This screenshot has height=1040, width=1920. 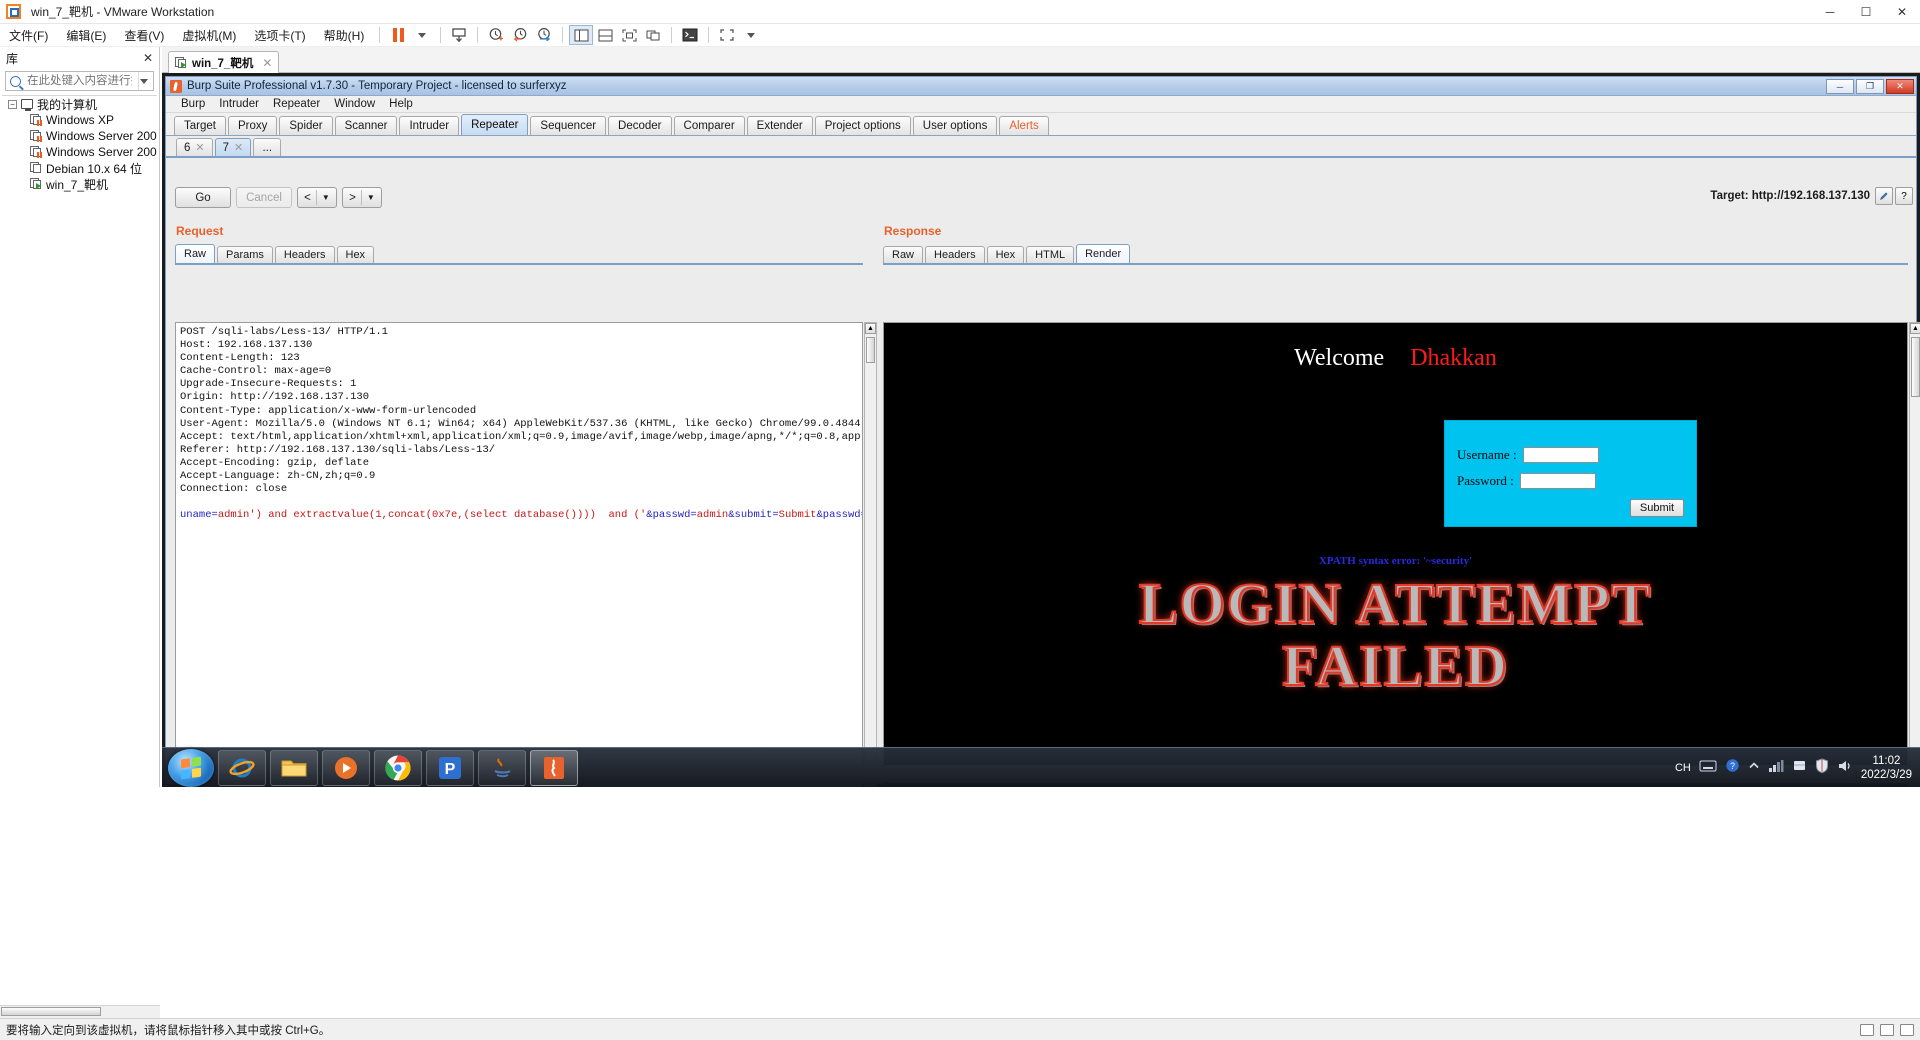 I want to click on go-button: Go, so click(x=203, y=197).